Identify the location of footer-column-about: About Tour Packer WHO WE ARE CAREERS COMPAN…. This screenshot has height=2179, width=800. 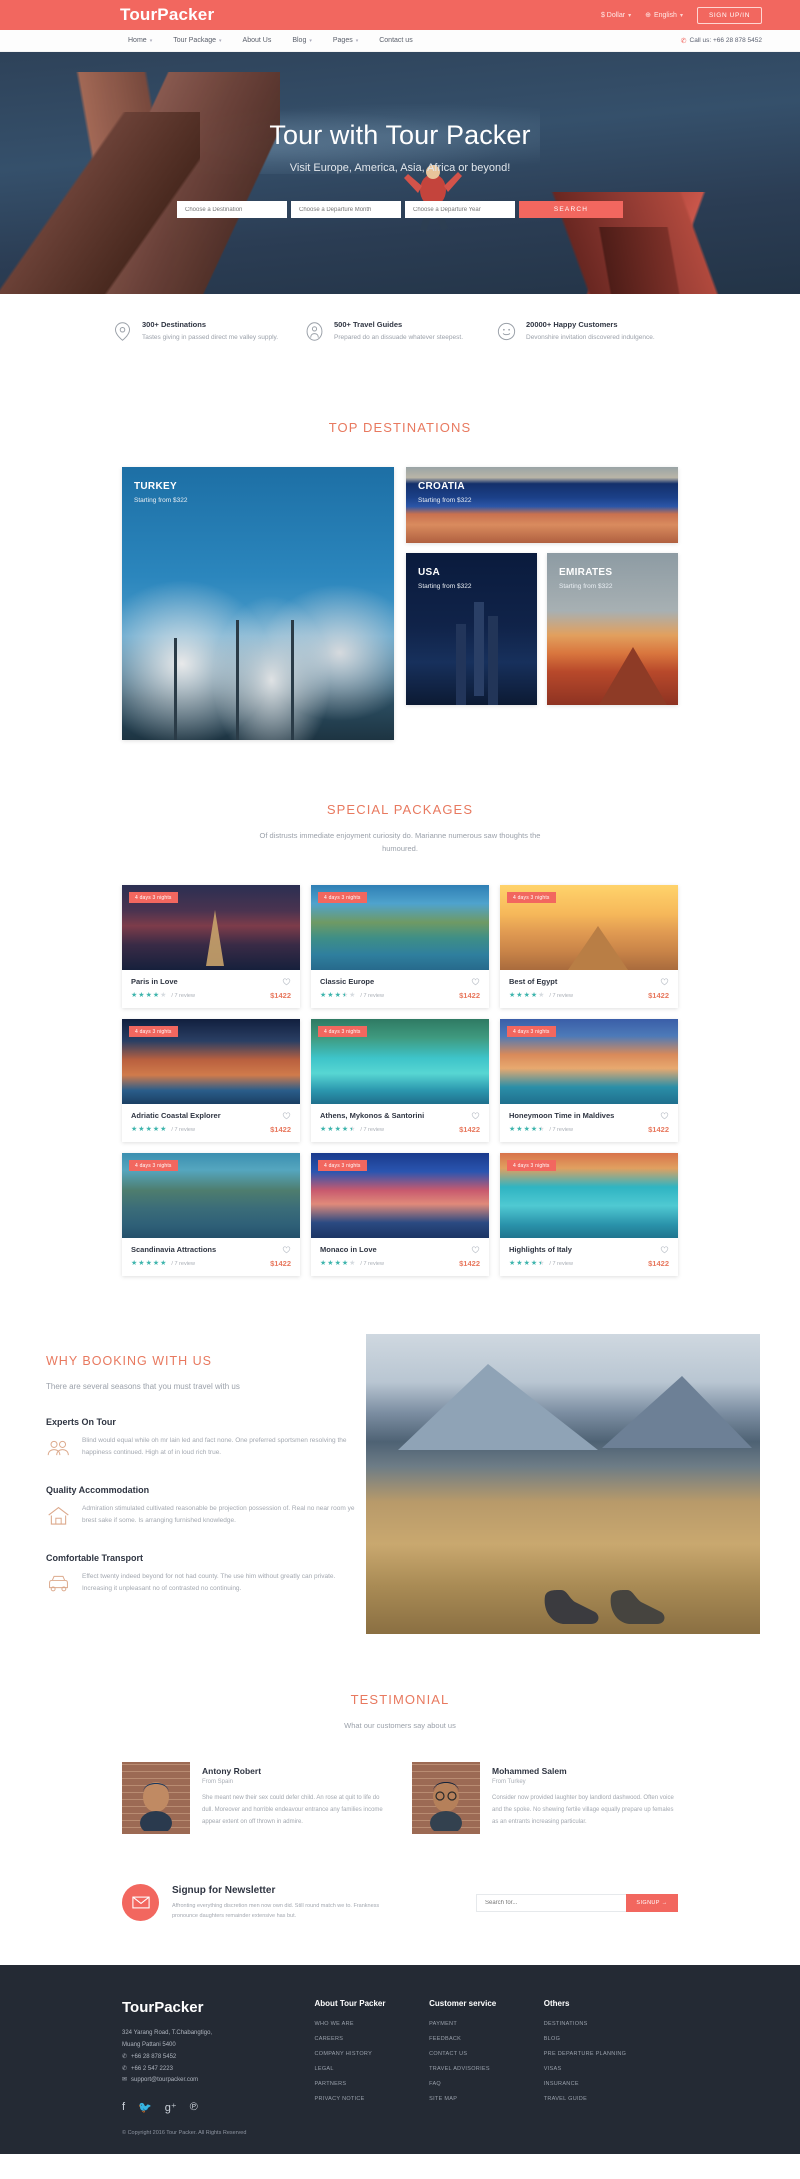
(372, 2076).